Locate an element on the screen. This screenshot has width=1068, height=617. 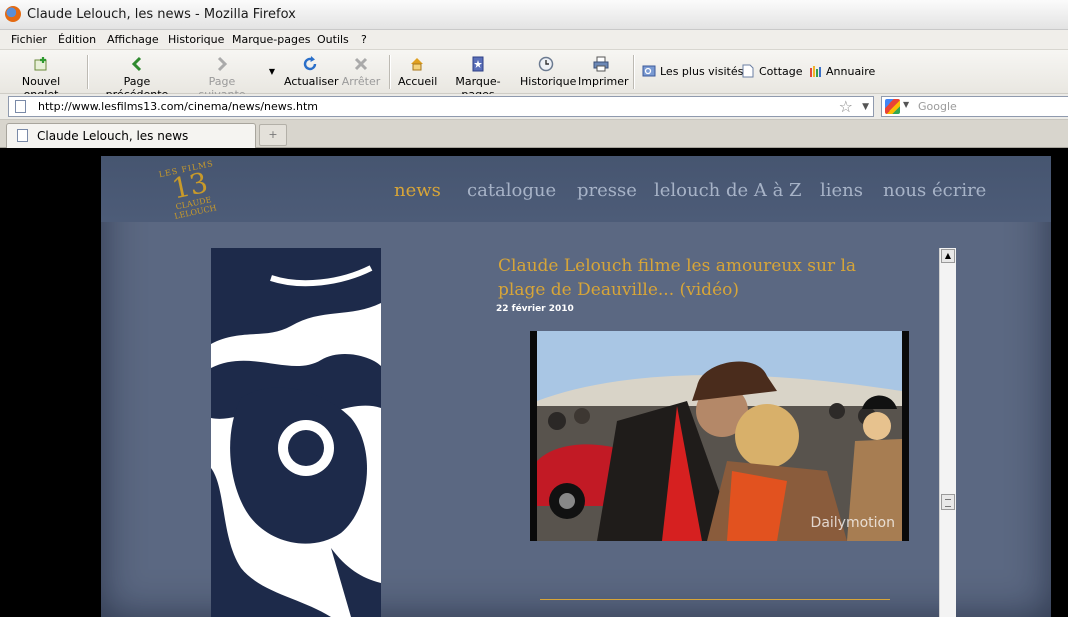
menu-marque-pages: Marque-pages is located at coordinates (271, 39).